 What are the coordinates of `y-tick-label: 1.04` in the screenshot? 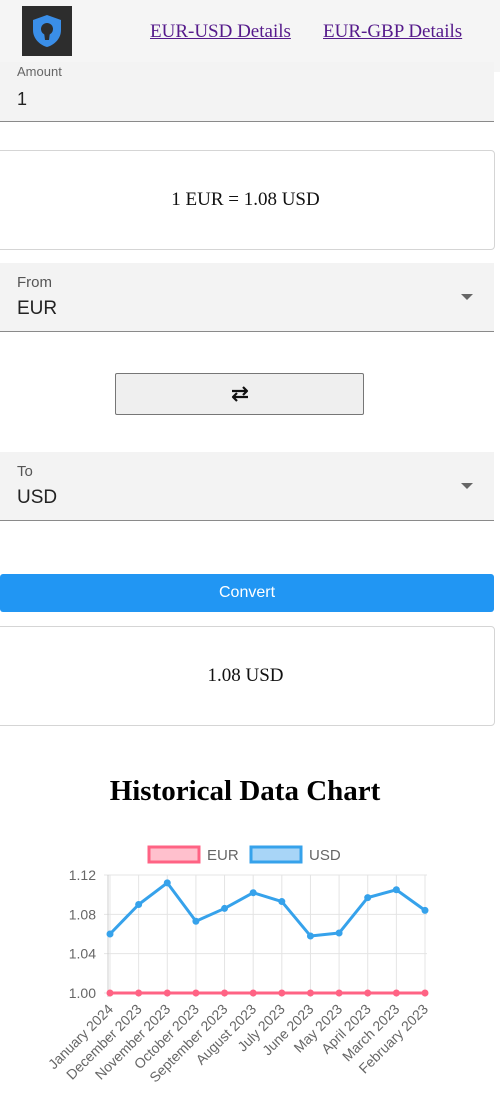 It's located at (82, 954).